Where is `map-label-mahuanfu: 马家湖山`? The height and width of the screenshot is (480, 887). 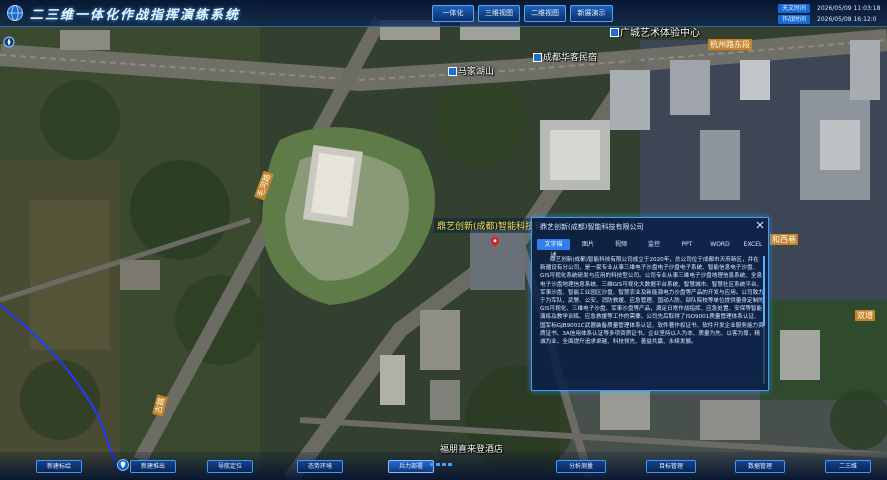 map-label-mahuanfu: 马家湖山 is located at coordinates (476, 70).